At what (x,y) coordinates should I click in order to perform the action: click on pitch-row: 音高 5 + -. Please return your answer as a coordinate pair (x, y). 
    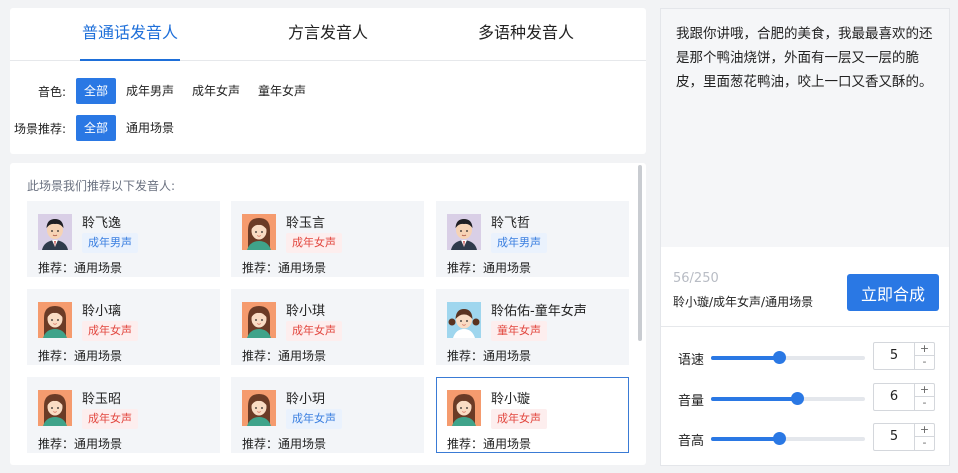
    Looking at the image, I should click on (805, 438).